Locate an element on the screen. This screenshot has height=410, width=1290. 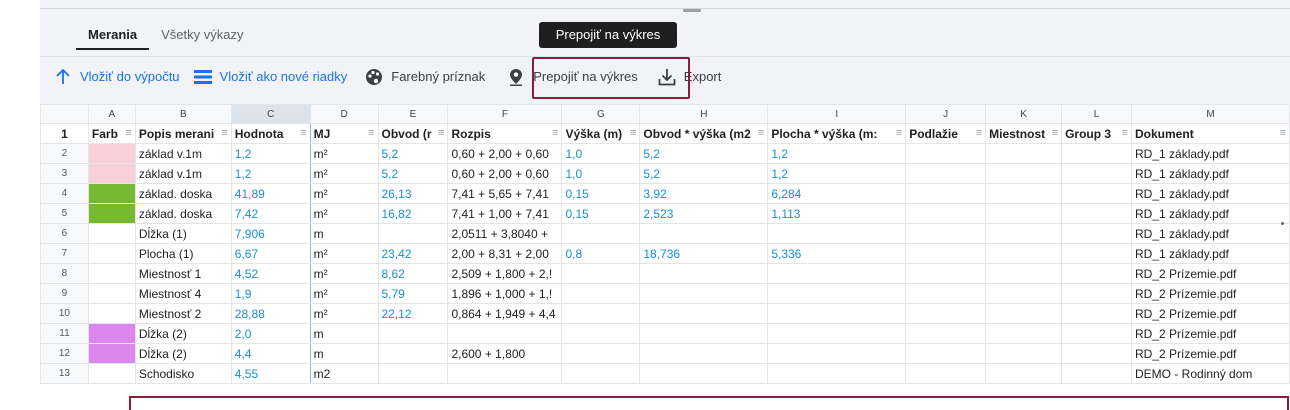
column-header: ≡ Obvod (r is located at coordinates (413, 133).